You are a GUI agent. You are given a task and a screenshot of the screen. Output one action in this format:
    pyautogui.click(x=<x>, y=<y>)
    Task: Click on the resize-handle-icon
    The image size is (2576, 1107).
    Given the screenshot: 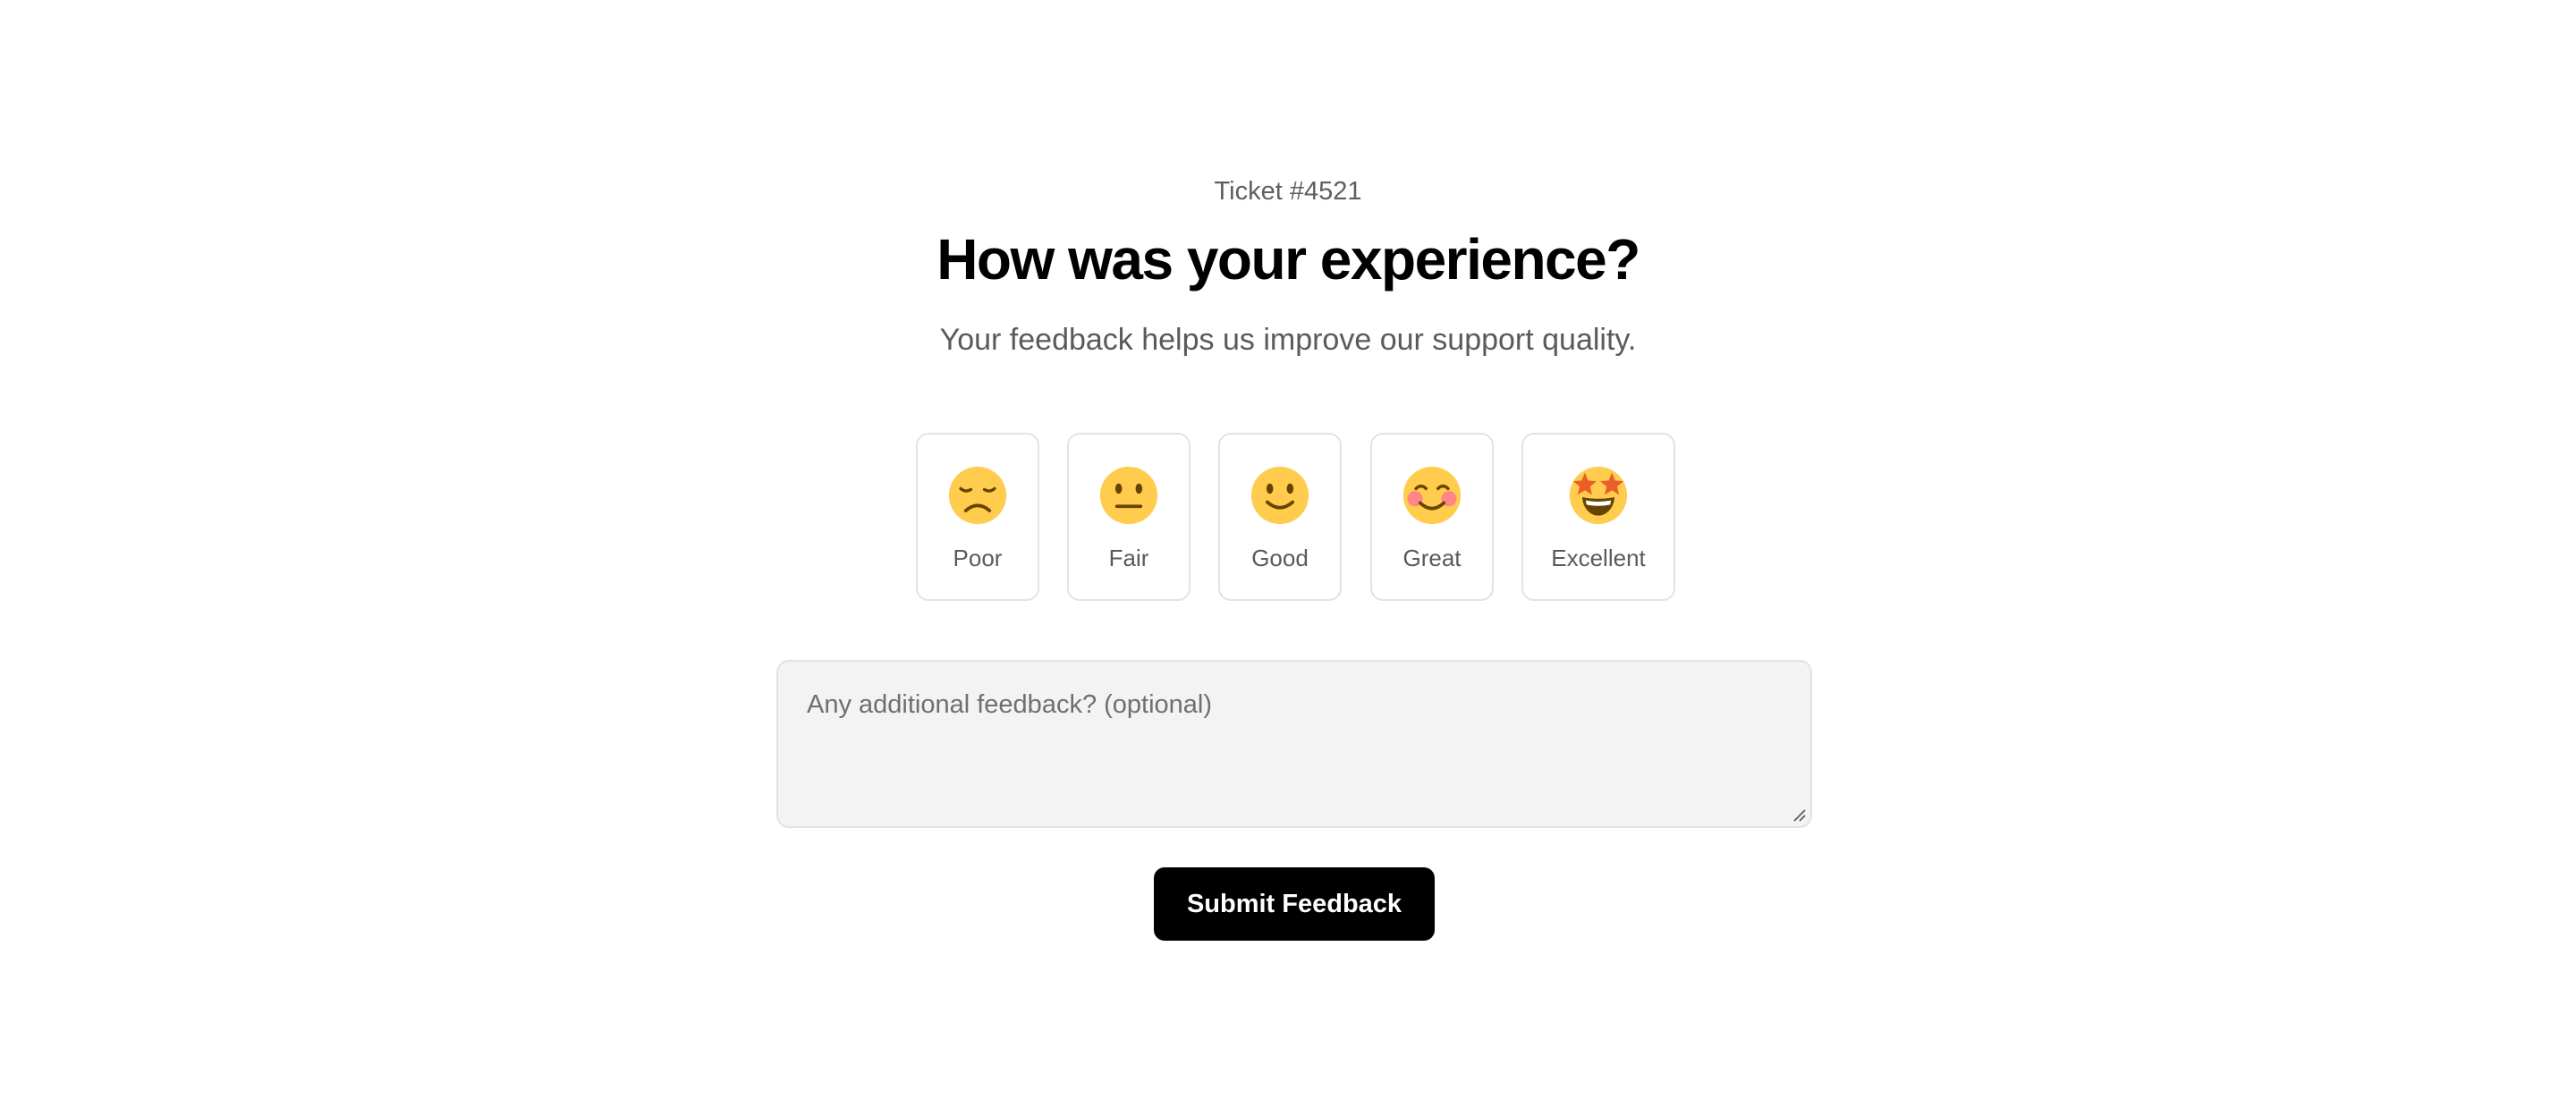 What is the action you would take?
    pyautogui.click(x=1799, y=815)
    